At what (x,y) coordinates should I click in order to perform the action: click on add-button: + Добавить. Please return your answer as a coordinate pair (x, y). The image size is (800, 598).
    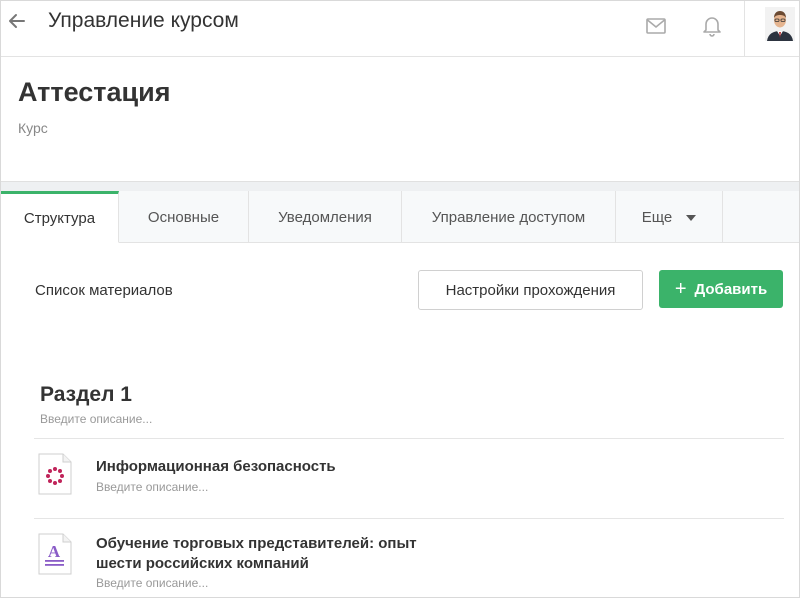
    Looking at the image, I should click on (721, 289).